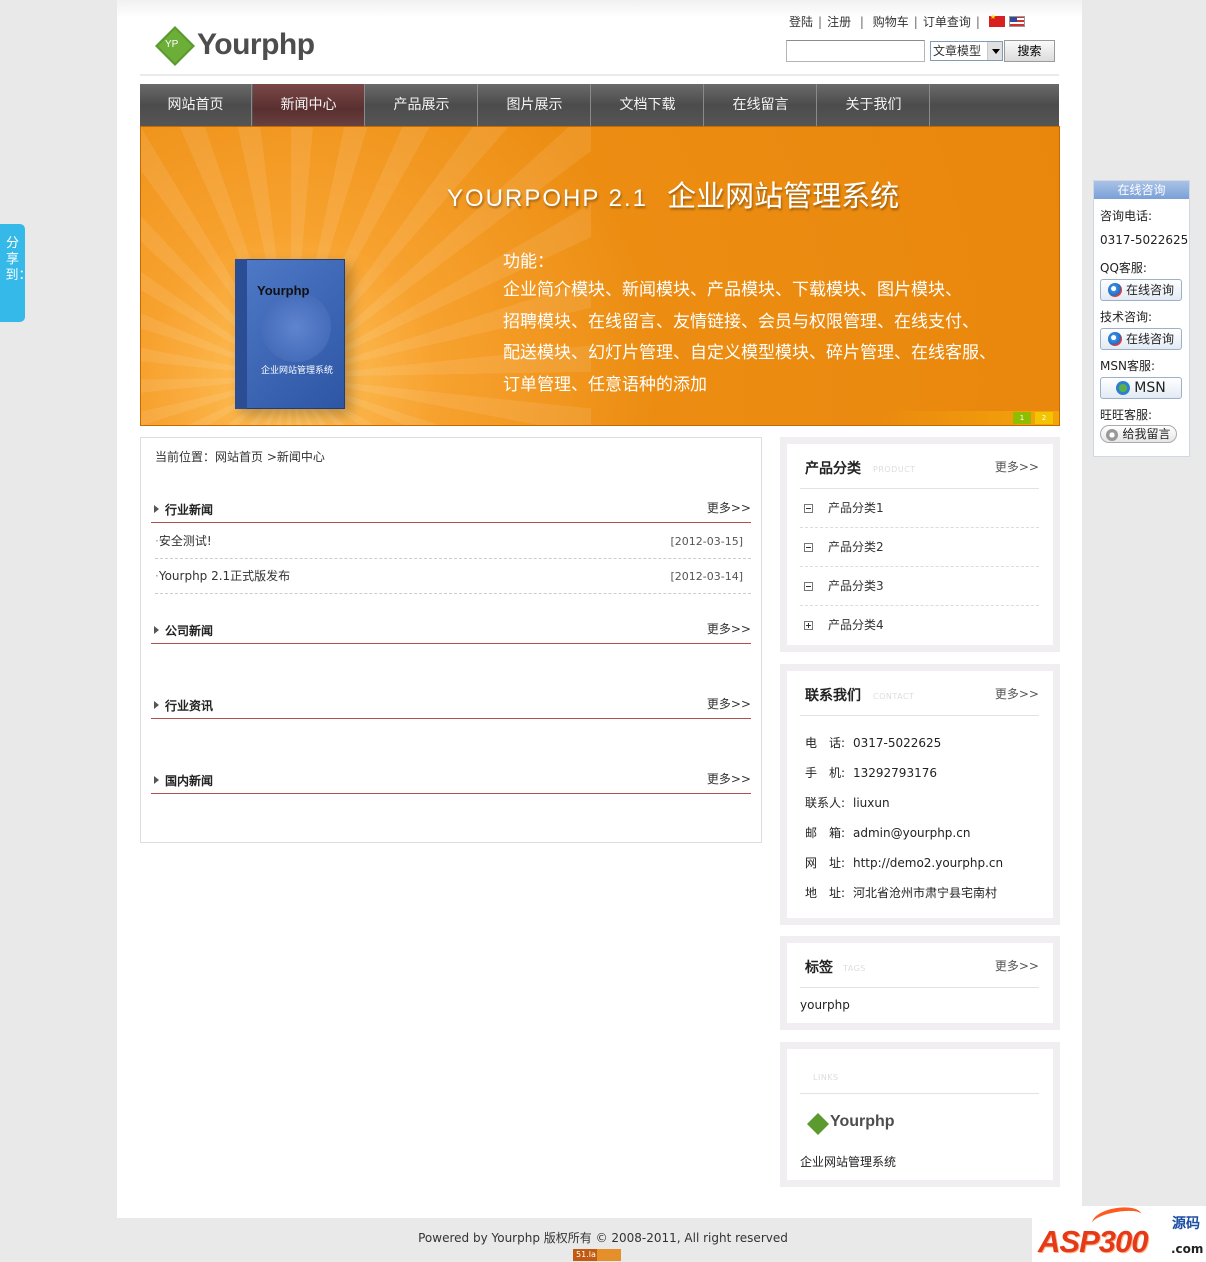 The width and height of the screenshot is (1206, 1262). What do you see at coordinates (856, 508) in the screenshot?
I see `category-label: 产品分类1` at bounding box center [856, 508].